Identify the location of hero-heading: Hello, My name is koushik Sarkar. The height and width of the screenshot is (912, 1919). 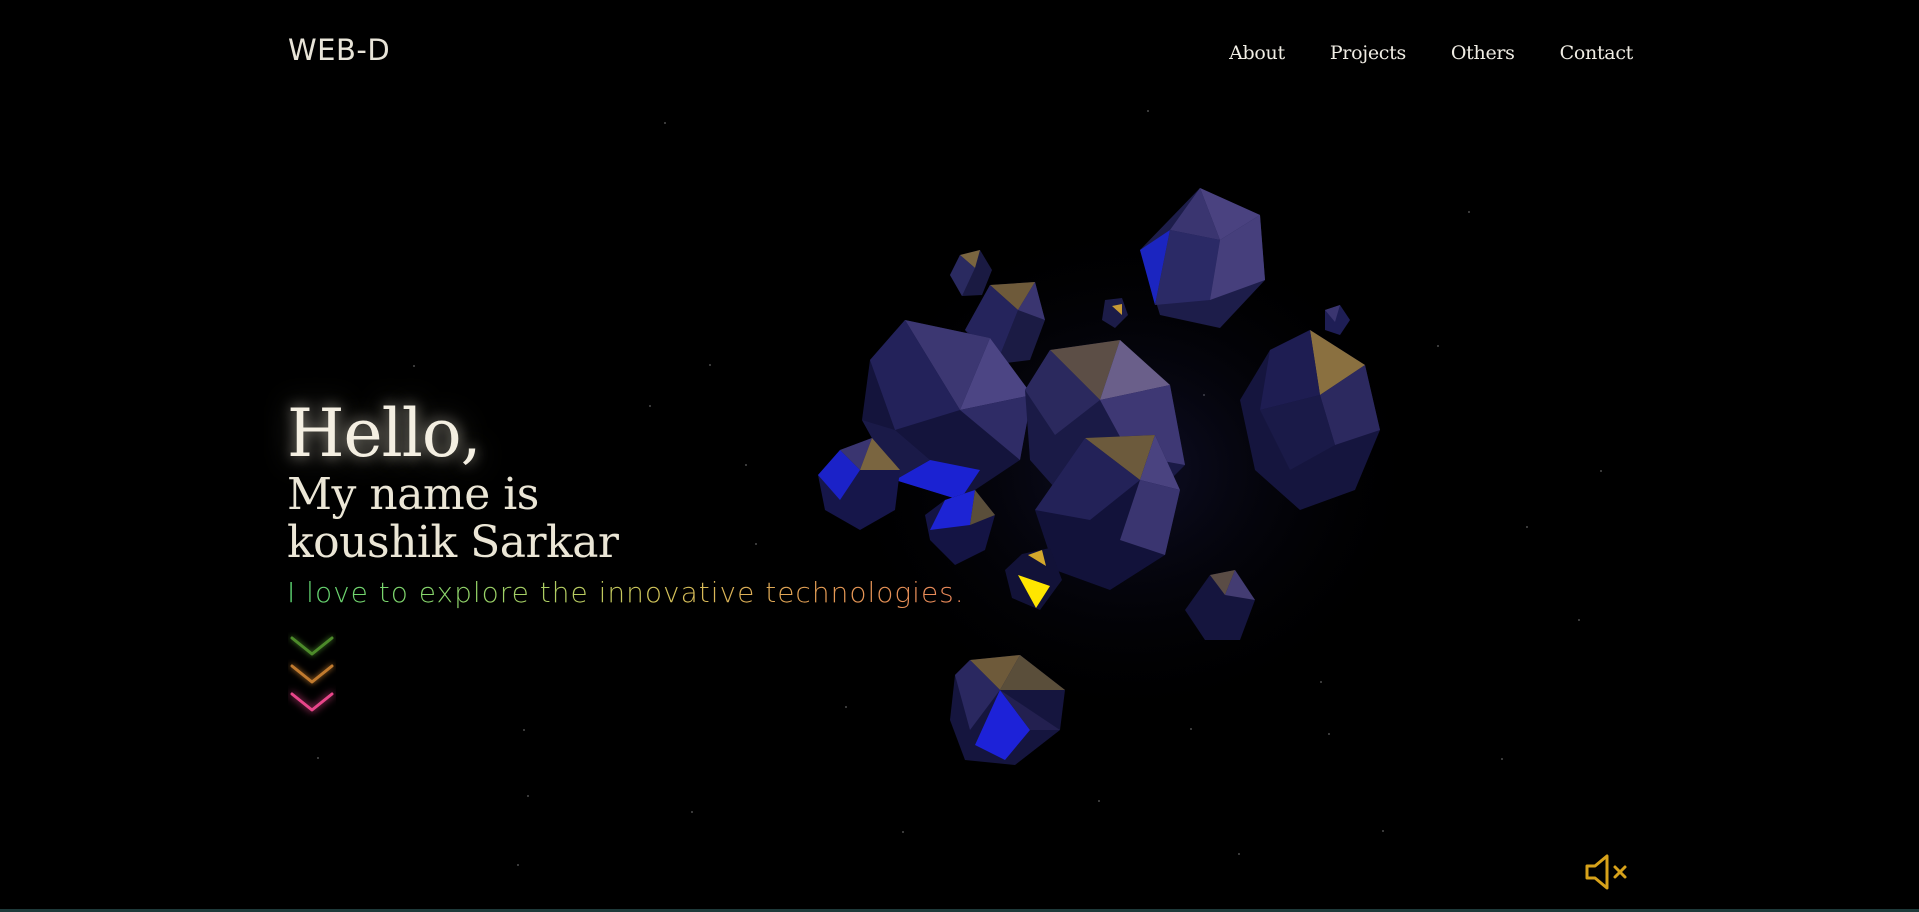
(453, 481).